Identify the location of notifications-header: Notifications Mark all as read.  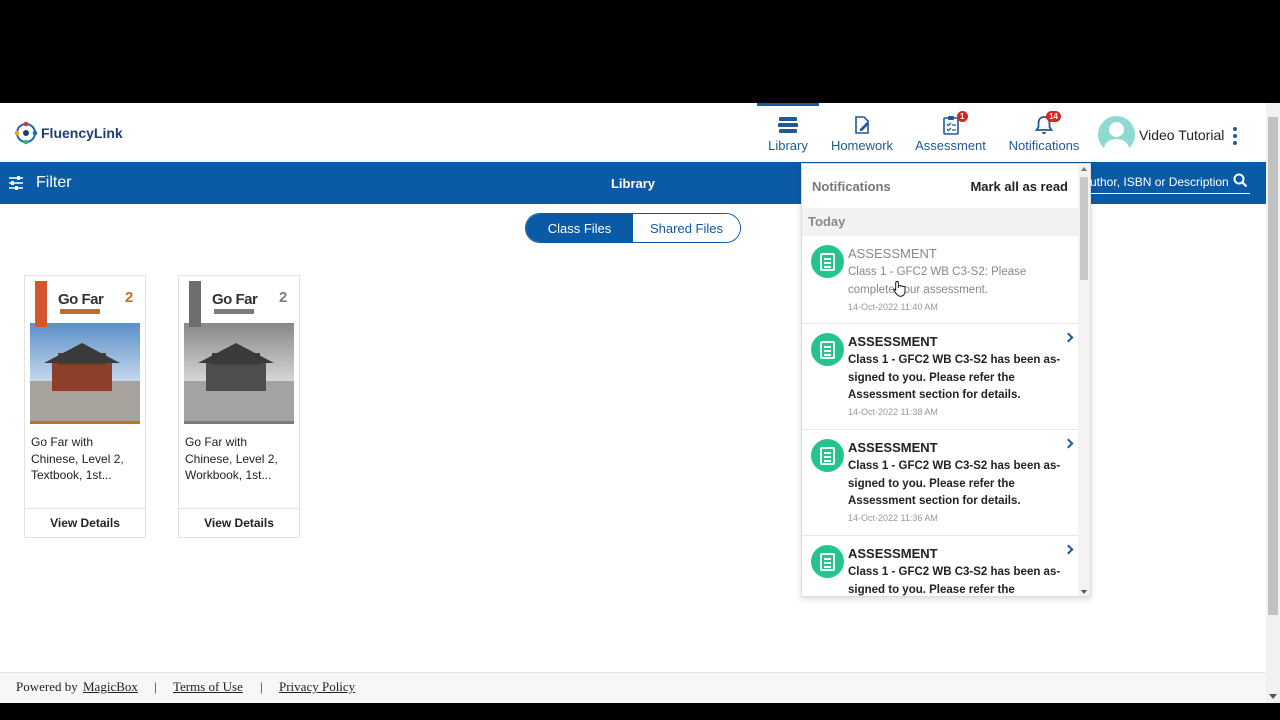
(946, 186).